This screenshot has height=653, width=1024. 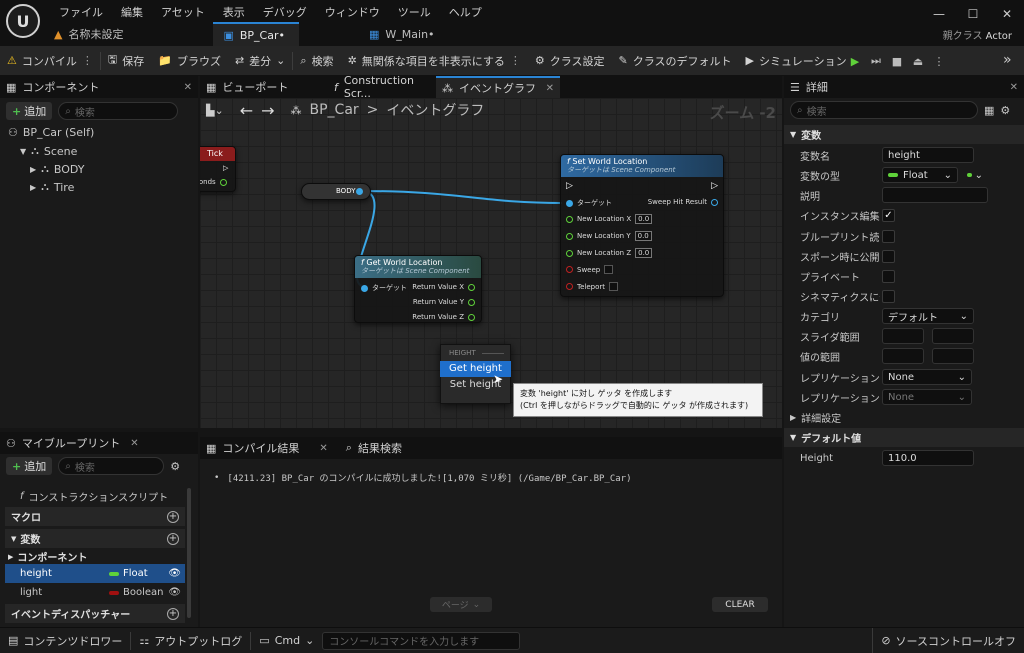 What do you see at coordinates (234, 12) in the screenshot?
I see `menu-view: 表示` at bounding box center [234, 12].